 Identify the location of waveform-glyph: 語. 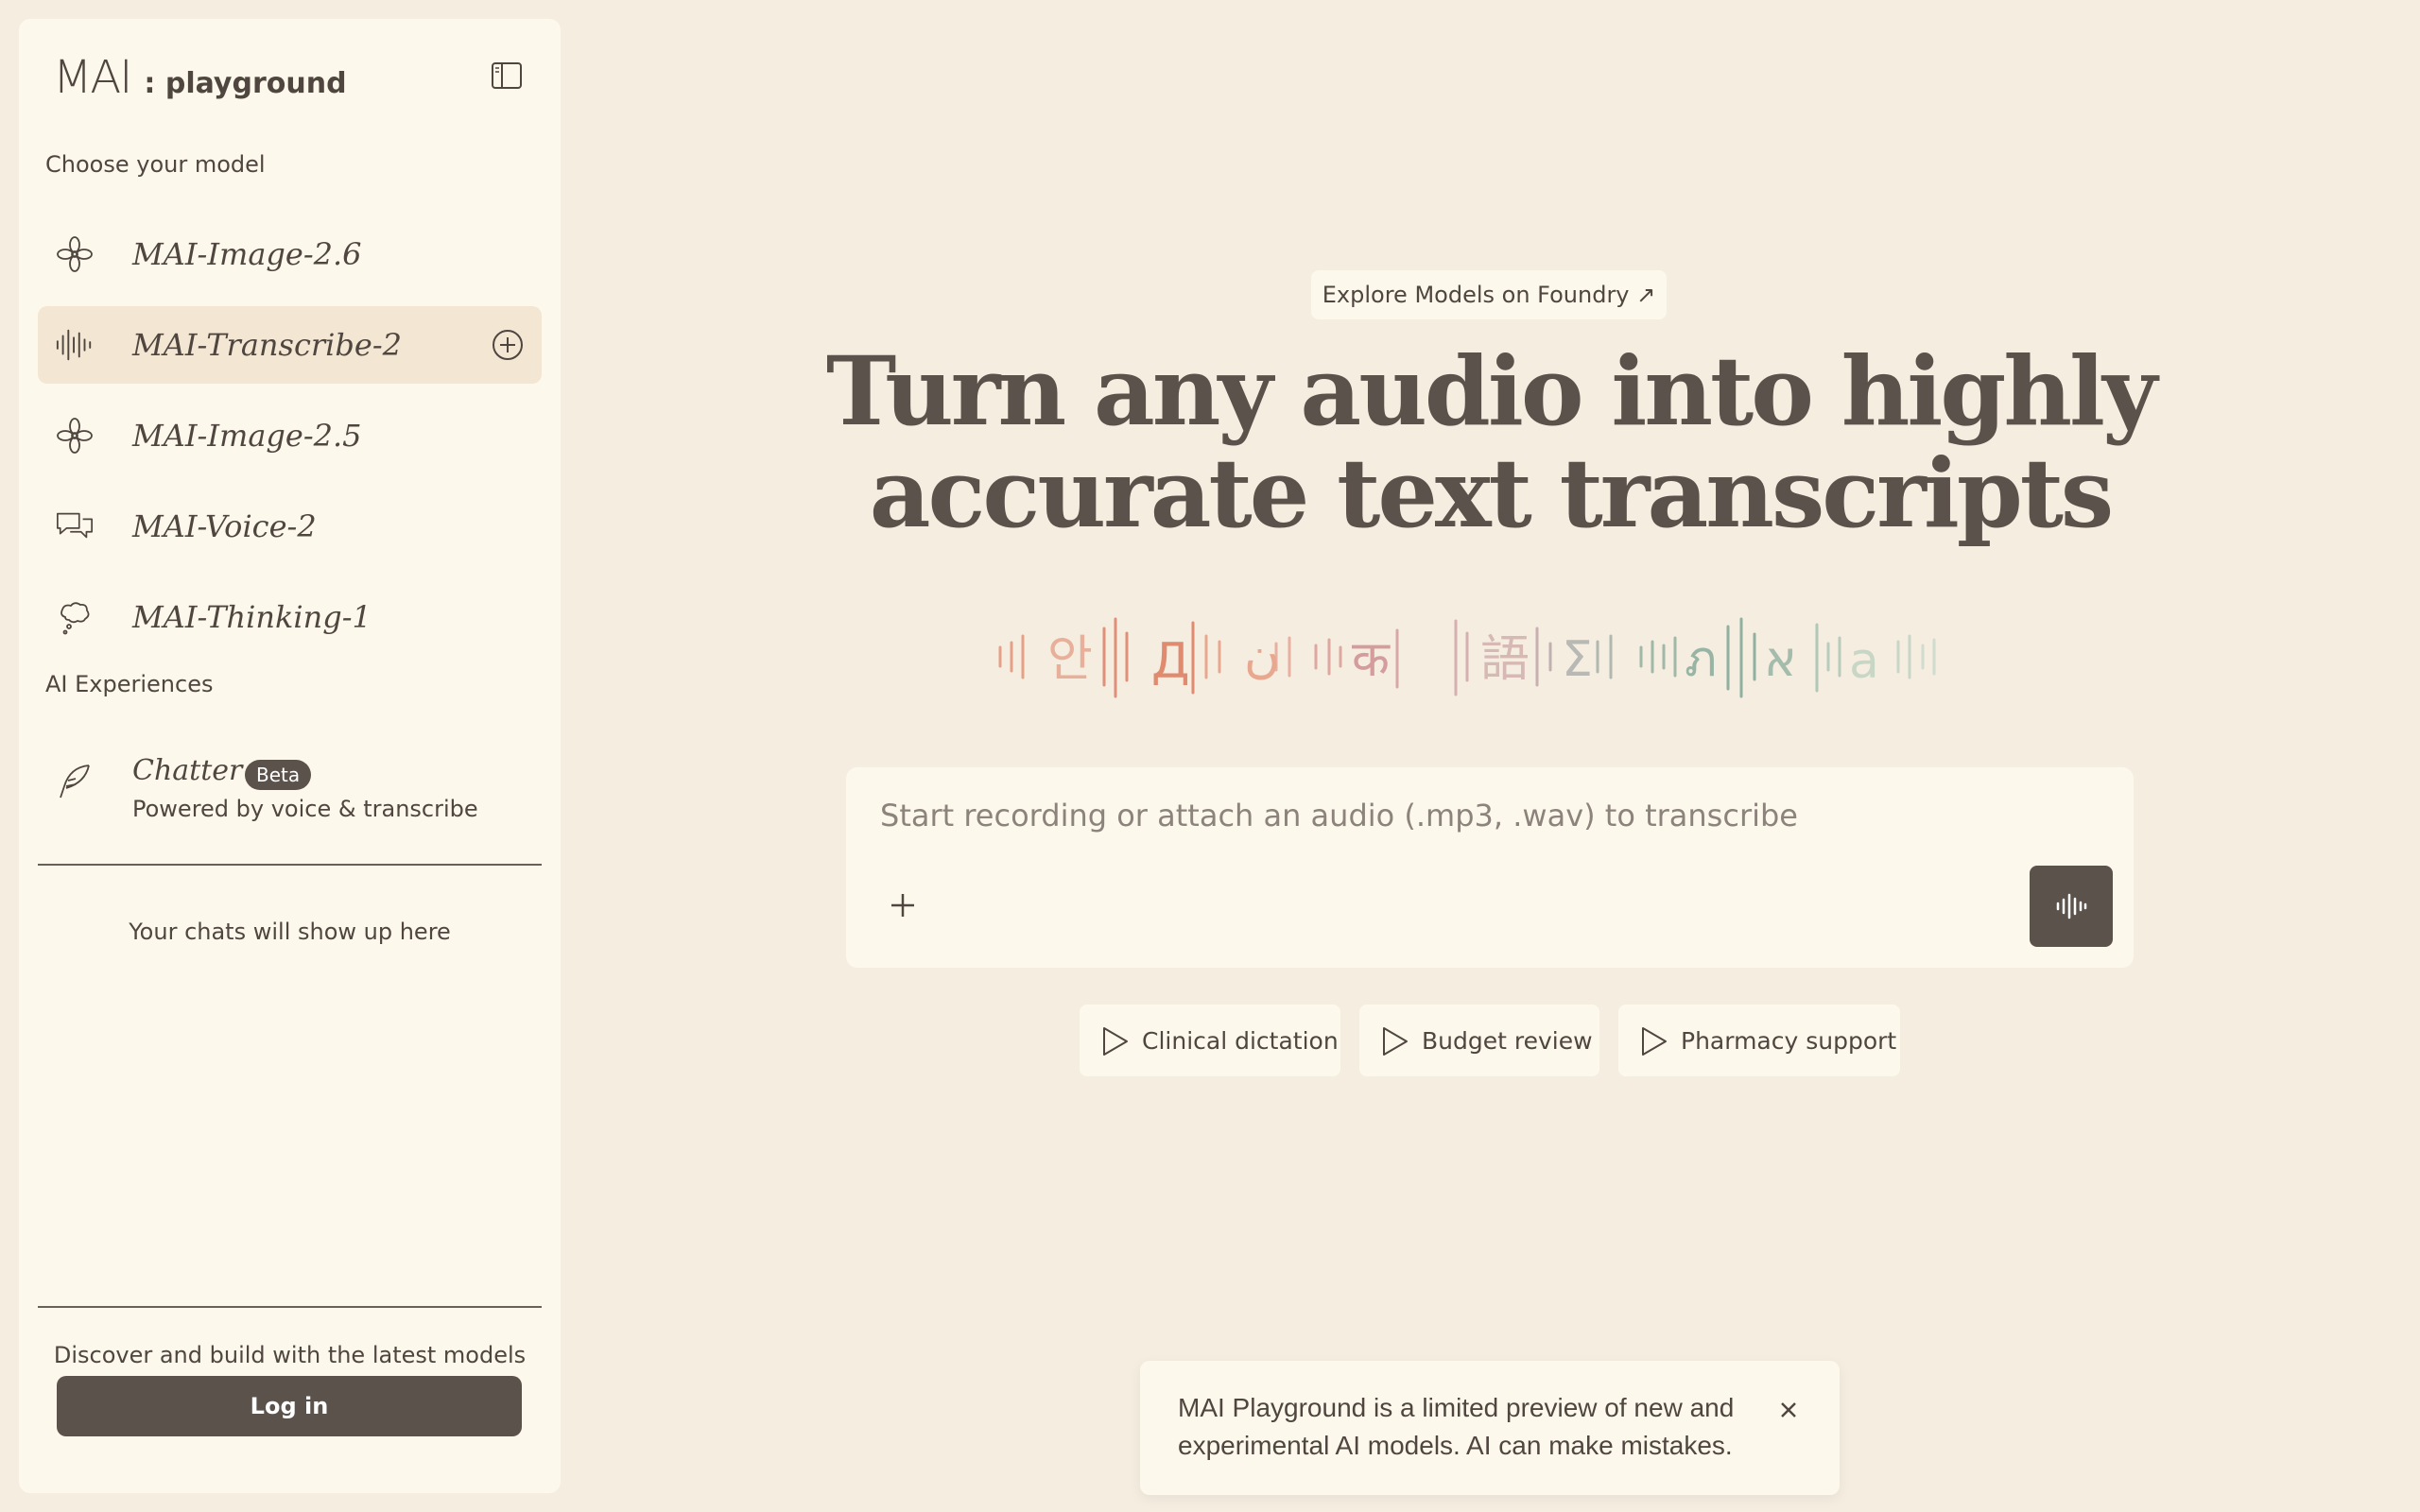
(1505, 659).